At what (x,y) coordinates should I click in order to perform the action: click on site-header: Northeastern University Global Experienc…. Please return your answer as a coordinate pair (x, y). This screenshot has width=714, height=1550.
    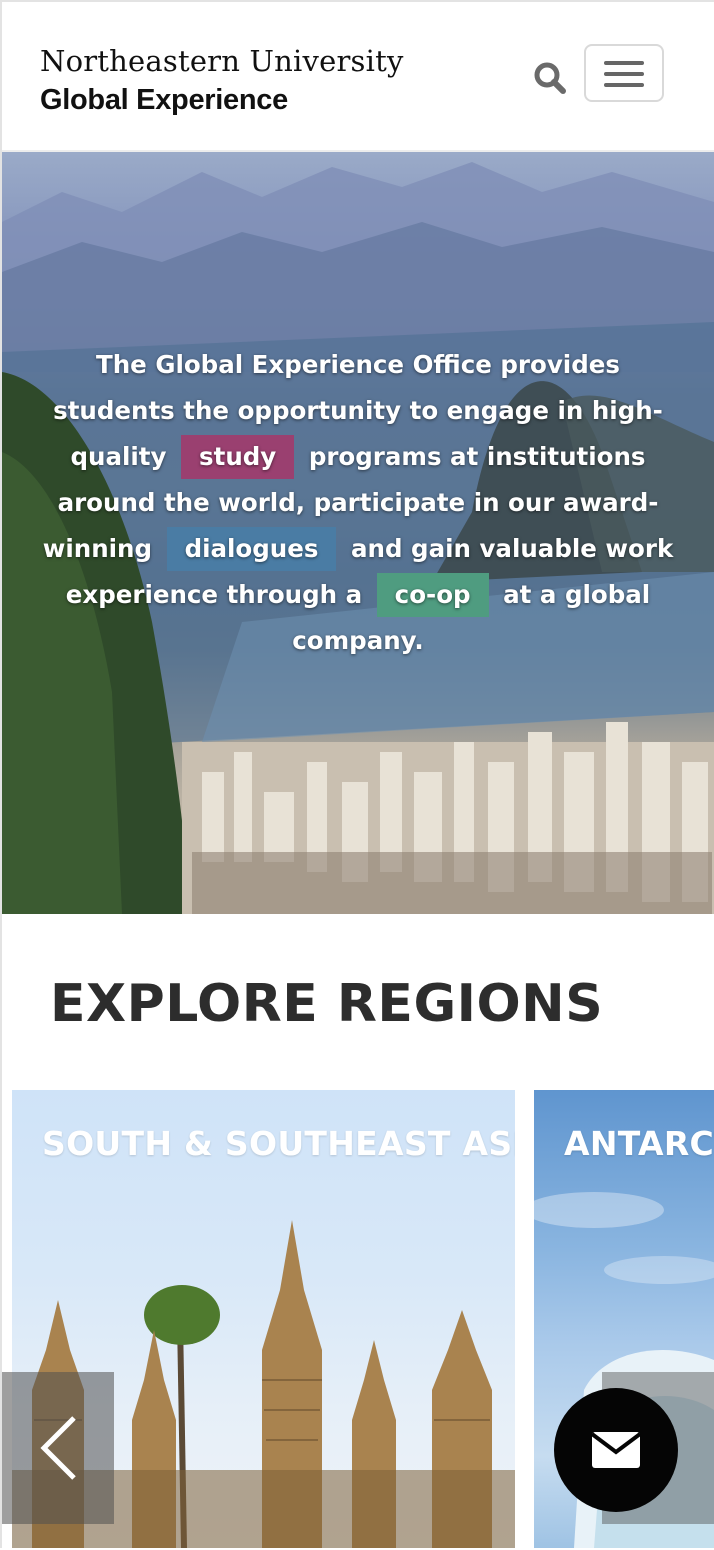
    Looking at the image, I should click on (358, 77).